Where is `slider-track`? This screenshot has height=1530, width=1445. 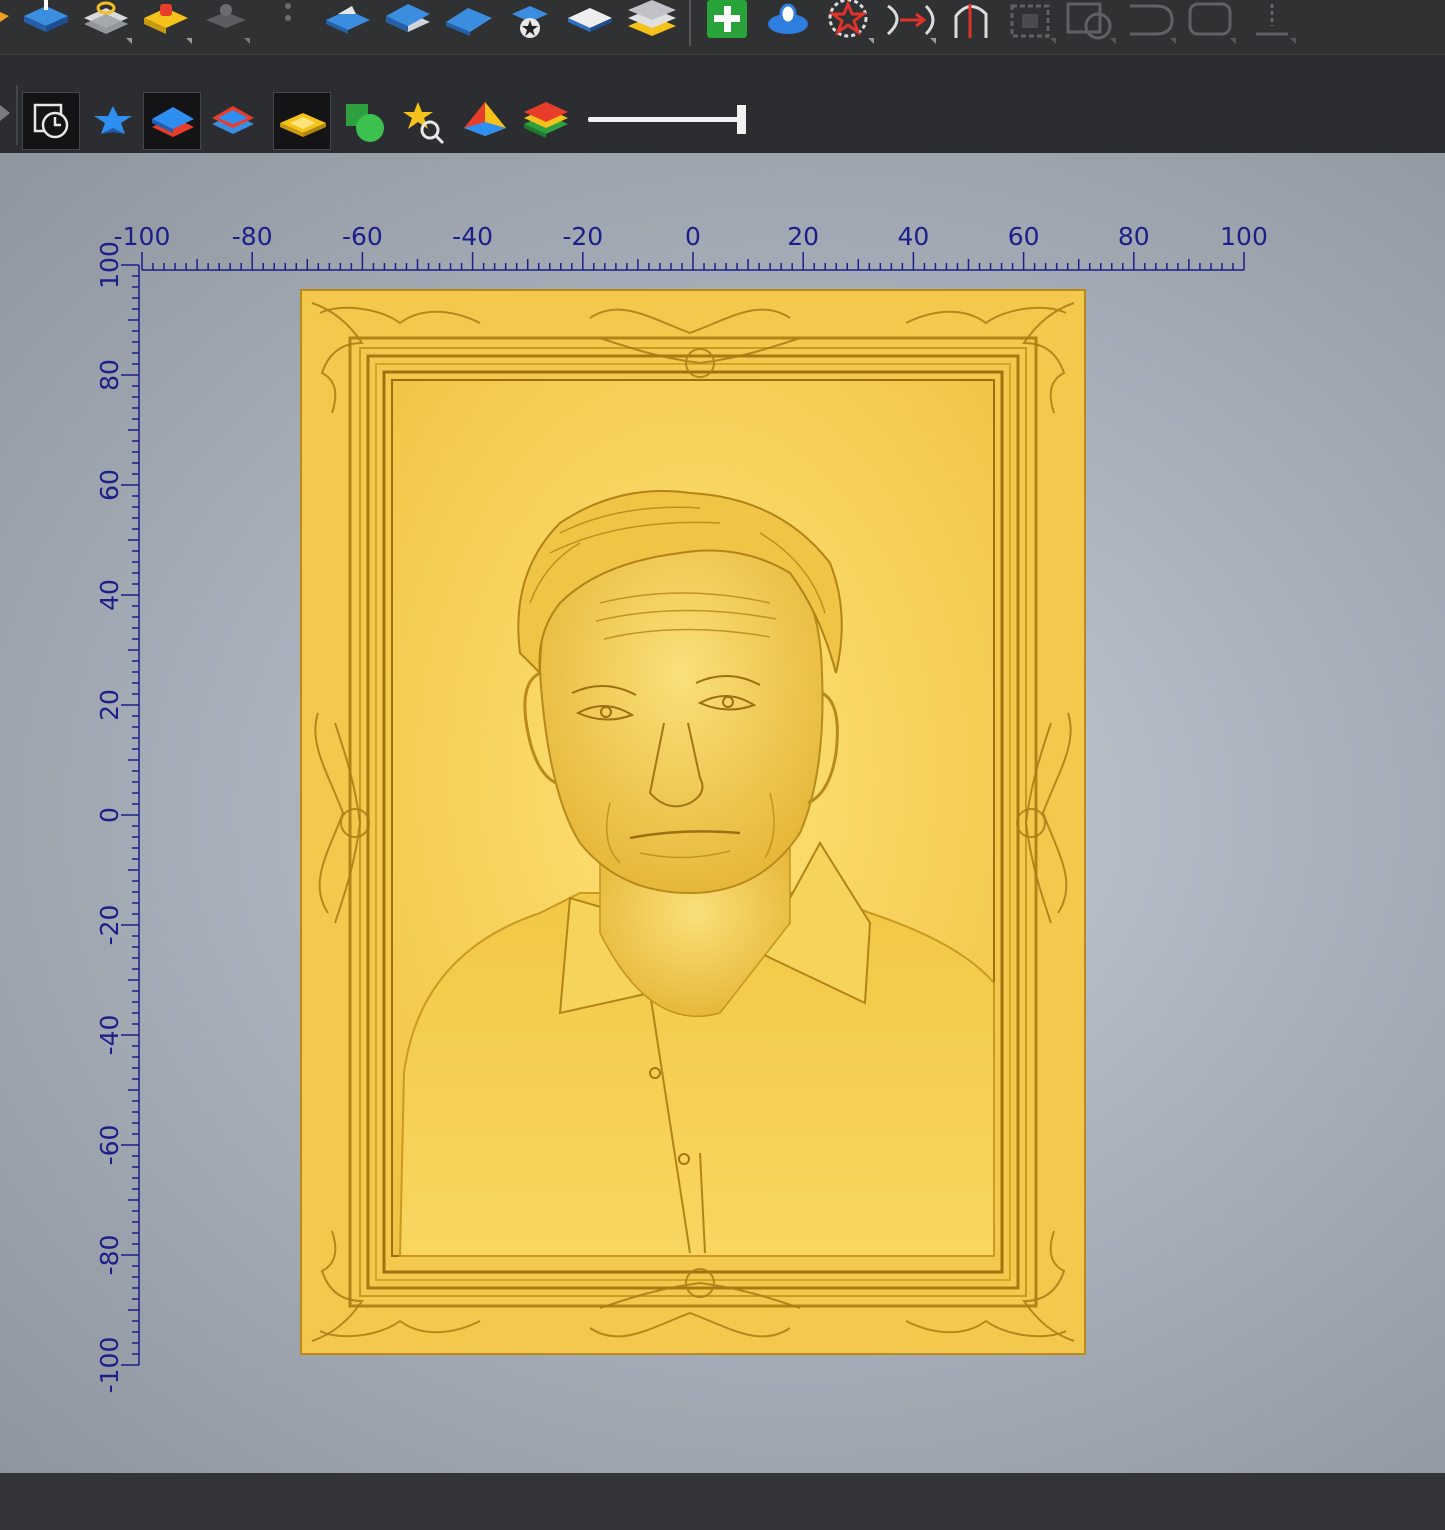 slider-track is located at coordinates (665, 119).